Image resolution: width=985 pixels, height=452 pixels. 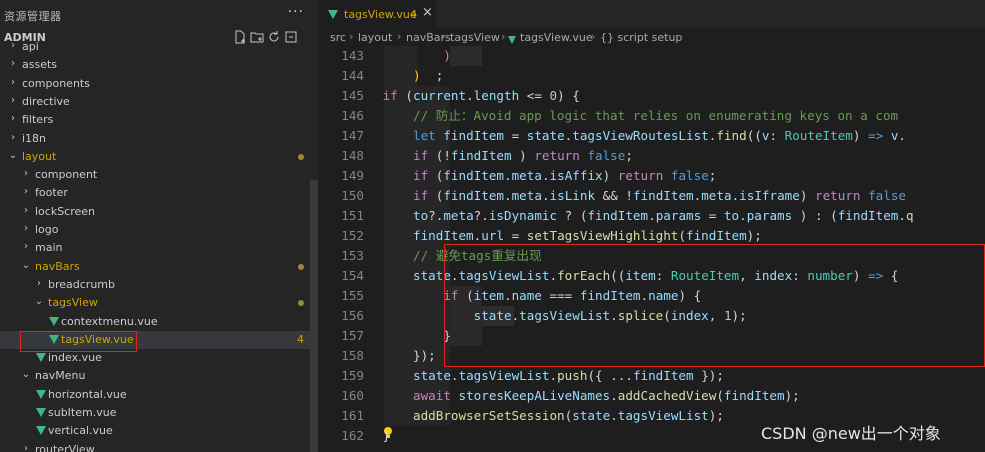 What do you see at coordinates (769, 215) in the screenshot?
I see `code-token: params` at bounding box center [769, 215].